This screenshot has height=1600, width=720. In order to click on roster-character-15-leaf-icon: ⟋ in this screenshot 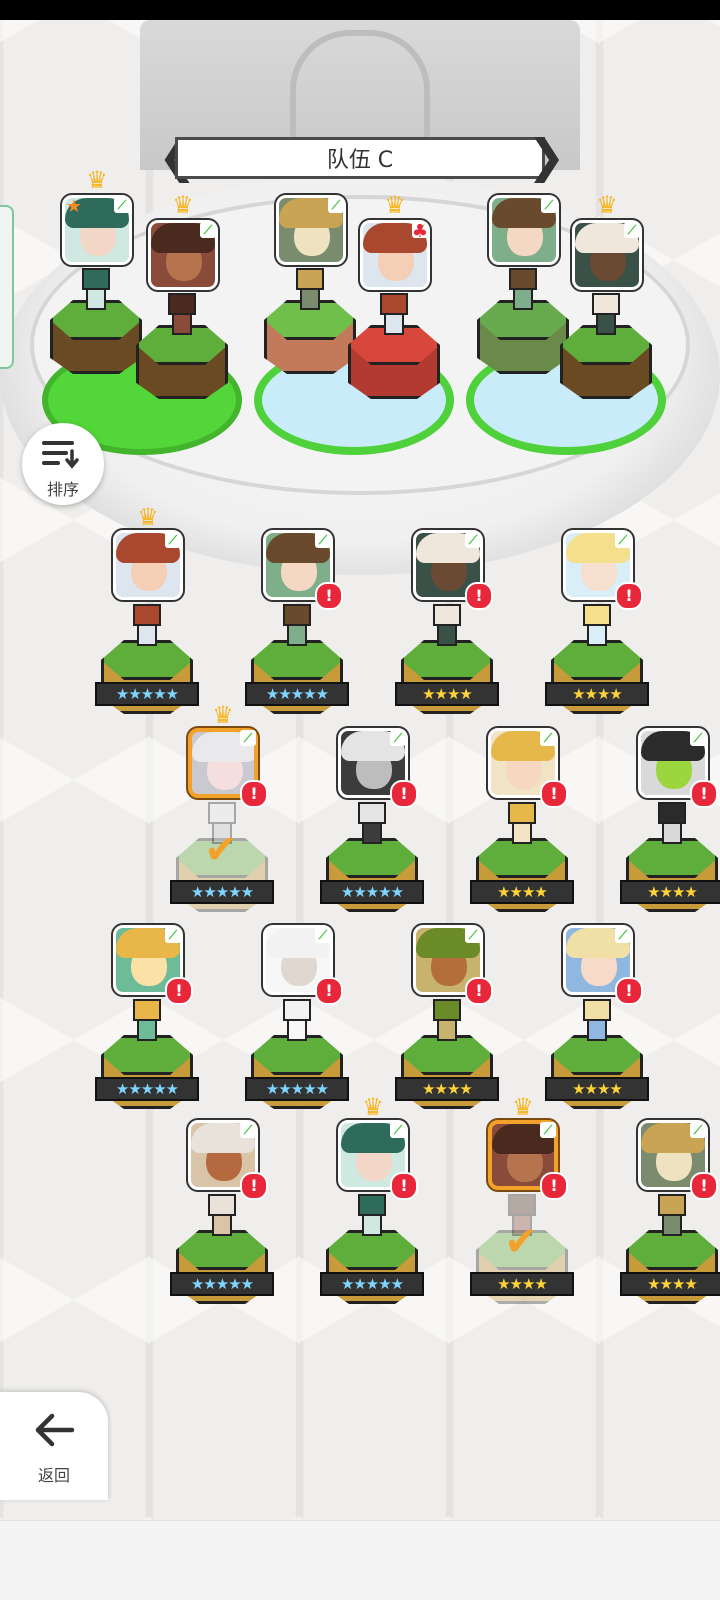, I will do `click(548, 1130)`.